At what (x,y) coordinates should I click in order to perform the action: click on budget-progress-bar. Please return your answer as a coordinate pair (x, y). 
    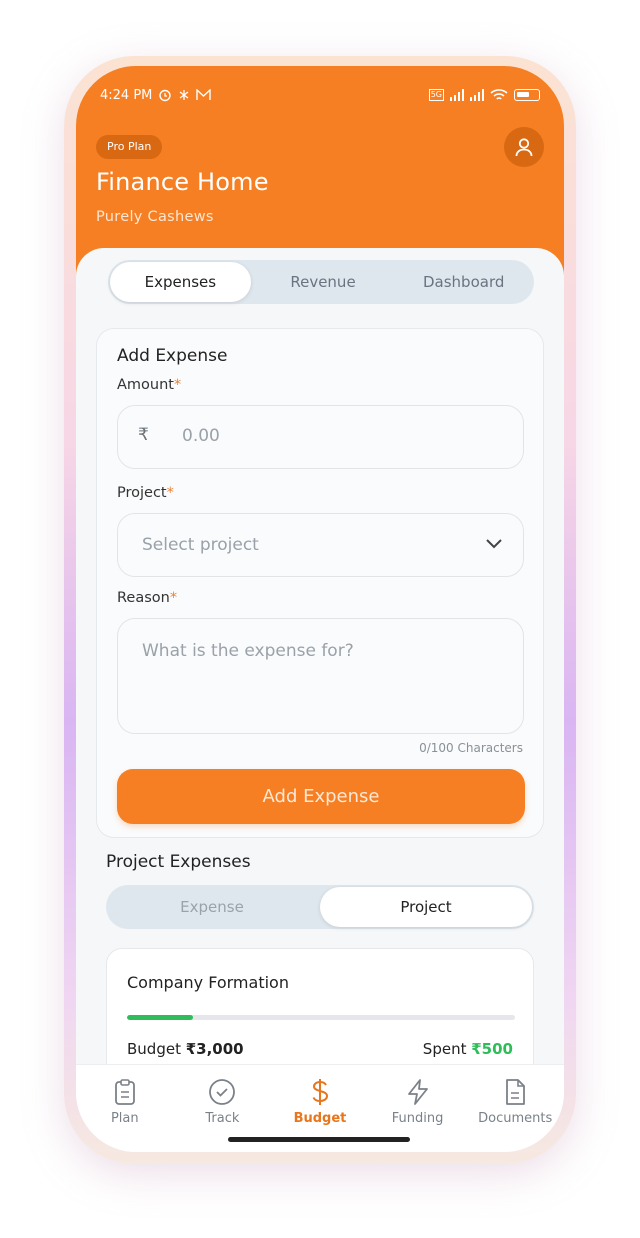
    Looking at the image, I should click on (321, 1017).